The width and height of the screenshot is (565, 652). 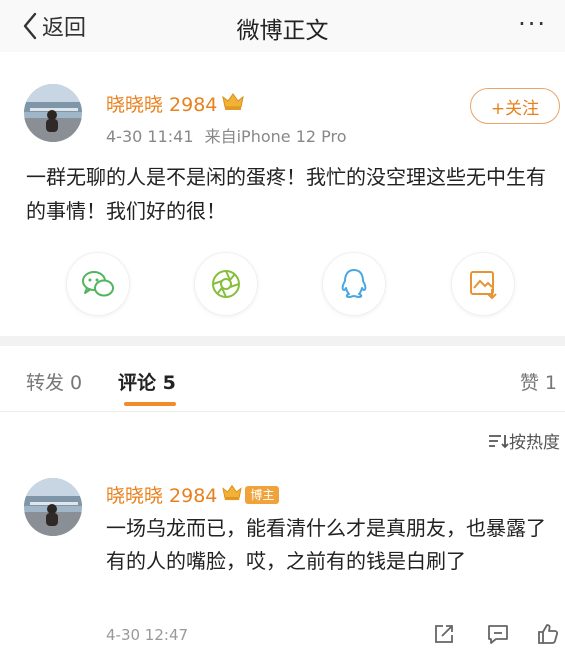 What do you see at coordinates (53, 113) in the screenshot?
I see `avatar` at bounding box center [53, 113].